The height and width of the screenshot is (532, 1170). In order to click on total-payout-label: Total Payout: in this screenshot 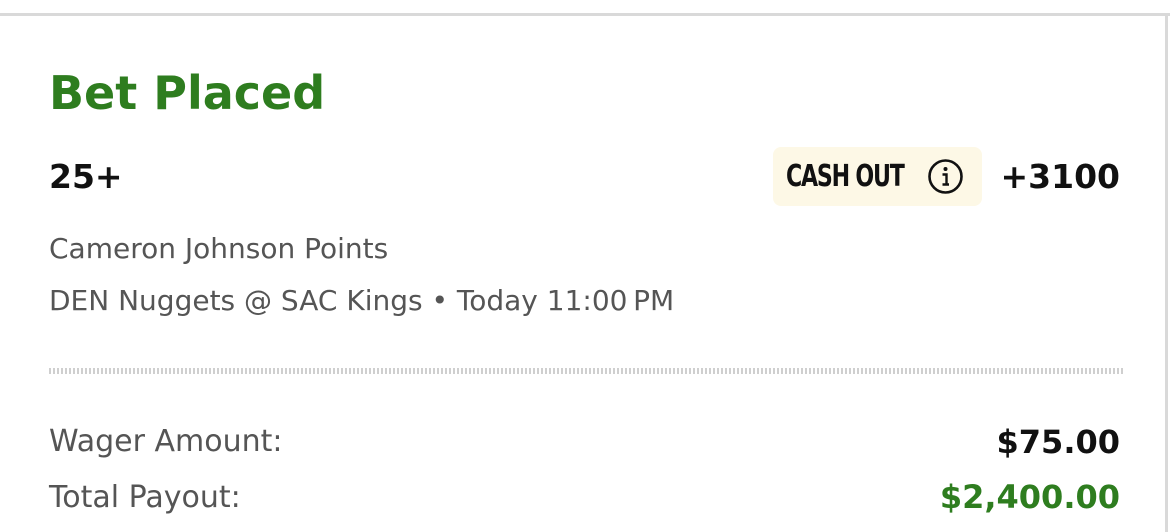, I will do `click(145, 497)`.